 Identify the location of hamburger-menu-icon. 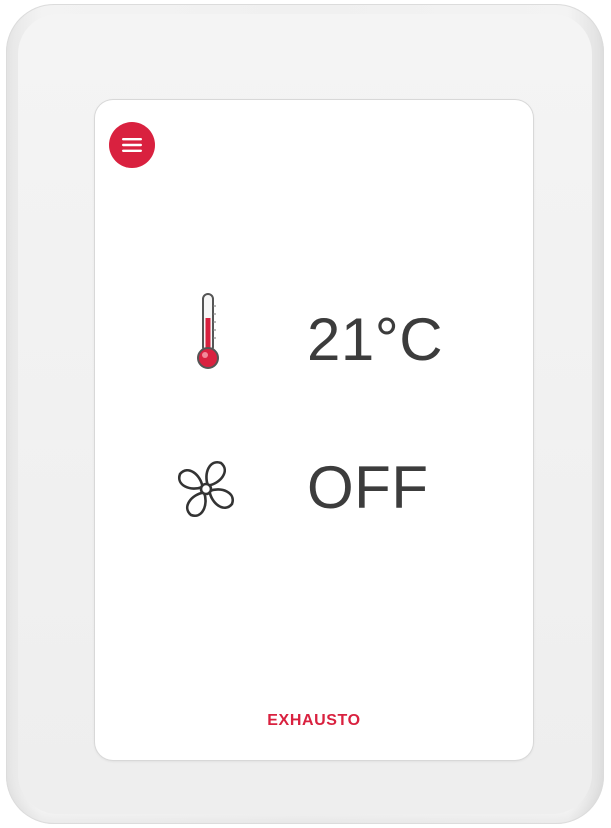
(132, 145).